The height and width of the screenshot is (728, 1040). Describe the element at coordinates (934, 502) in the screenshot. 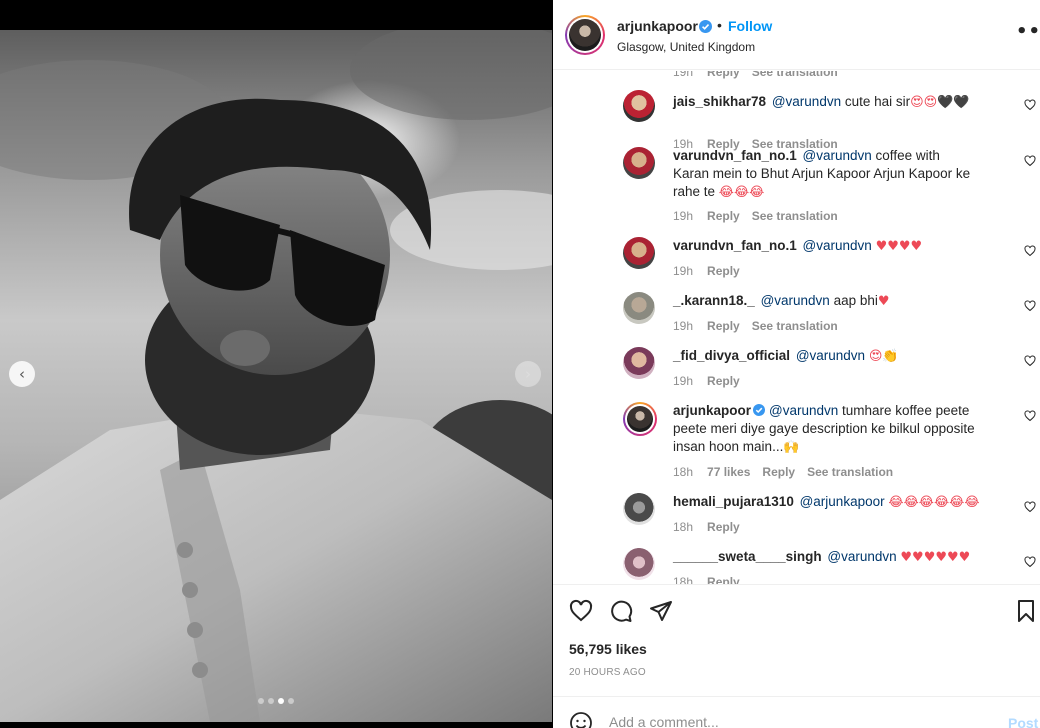

I see `comment-emoji: 😂😂😂😂😂😂` at that location.